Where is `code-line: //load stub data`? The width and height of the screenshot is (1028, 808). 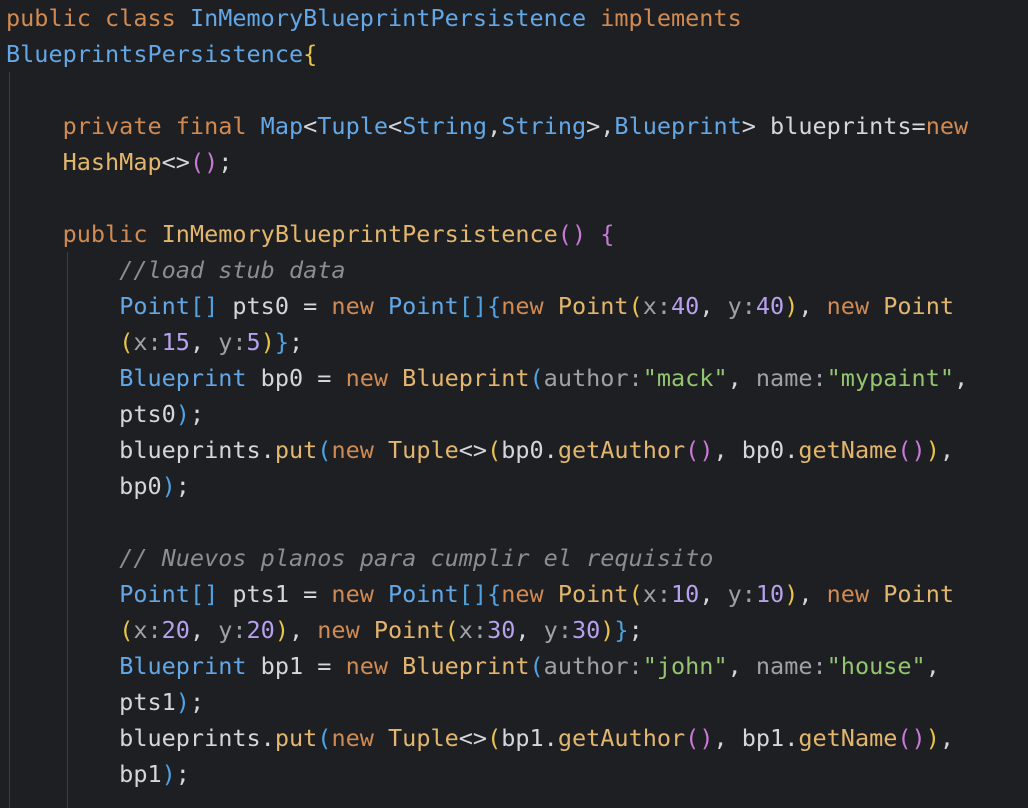 code-line: //load stub data is located at coordinates (176, 270).